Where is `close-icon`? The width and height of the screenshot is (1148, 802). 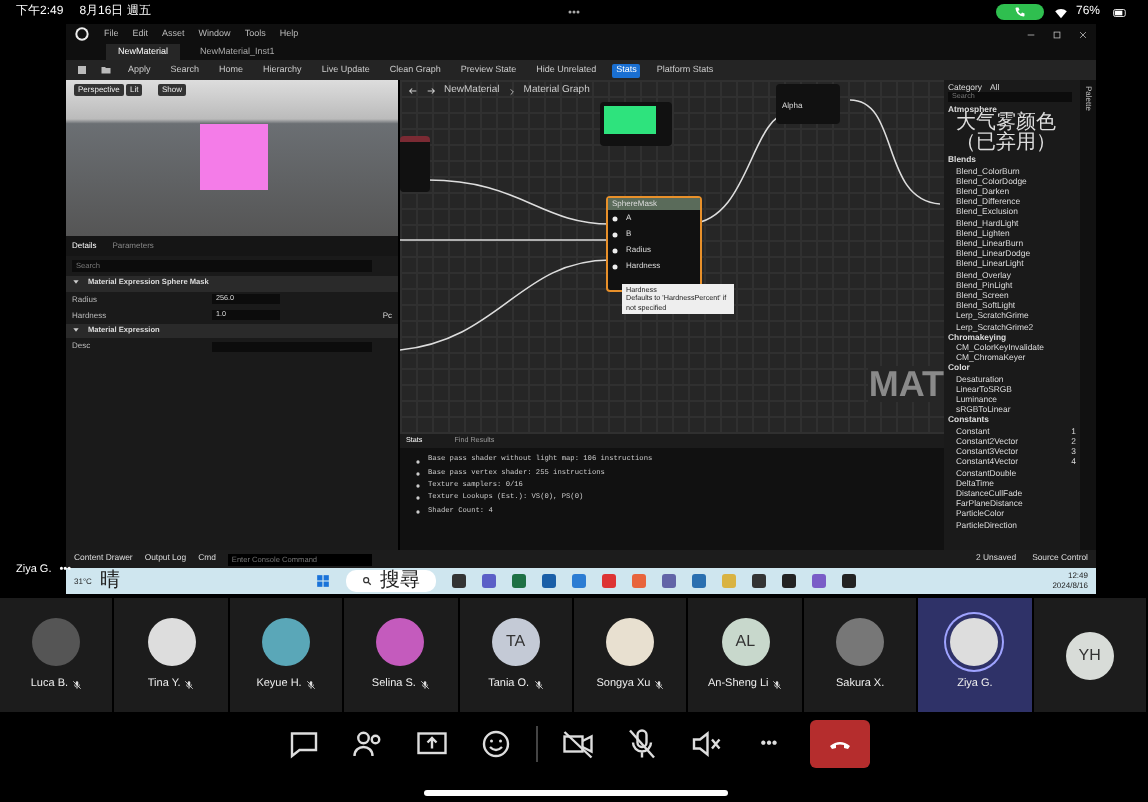
close-icon is located at coordinates (1083, 34).